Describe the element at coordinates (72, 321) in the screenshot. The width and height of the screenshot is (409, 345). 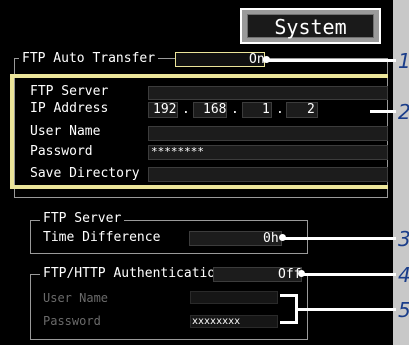
I see `auth-password-label: Password` at that location.